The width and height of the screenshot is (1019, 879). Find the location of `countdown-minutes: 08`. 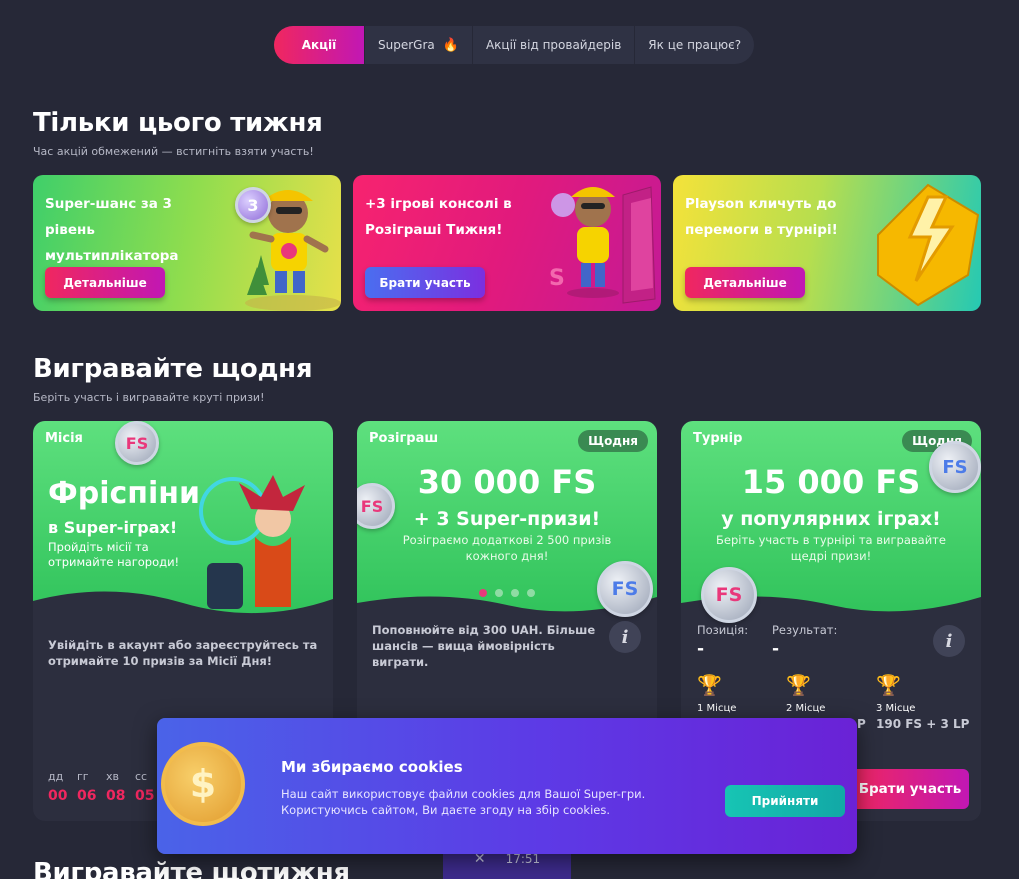

countdown-minutes: 08 is located at coordinates (116, 796).